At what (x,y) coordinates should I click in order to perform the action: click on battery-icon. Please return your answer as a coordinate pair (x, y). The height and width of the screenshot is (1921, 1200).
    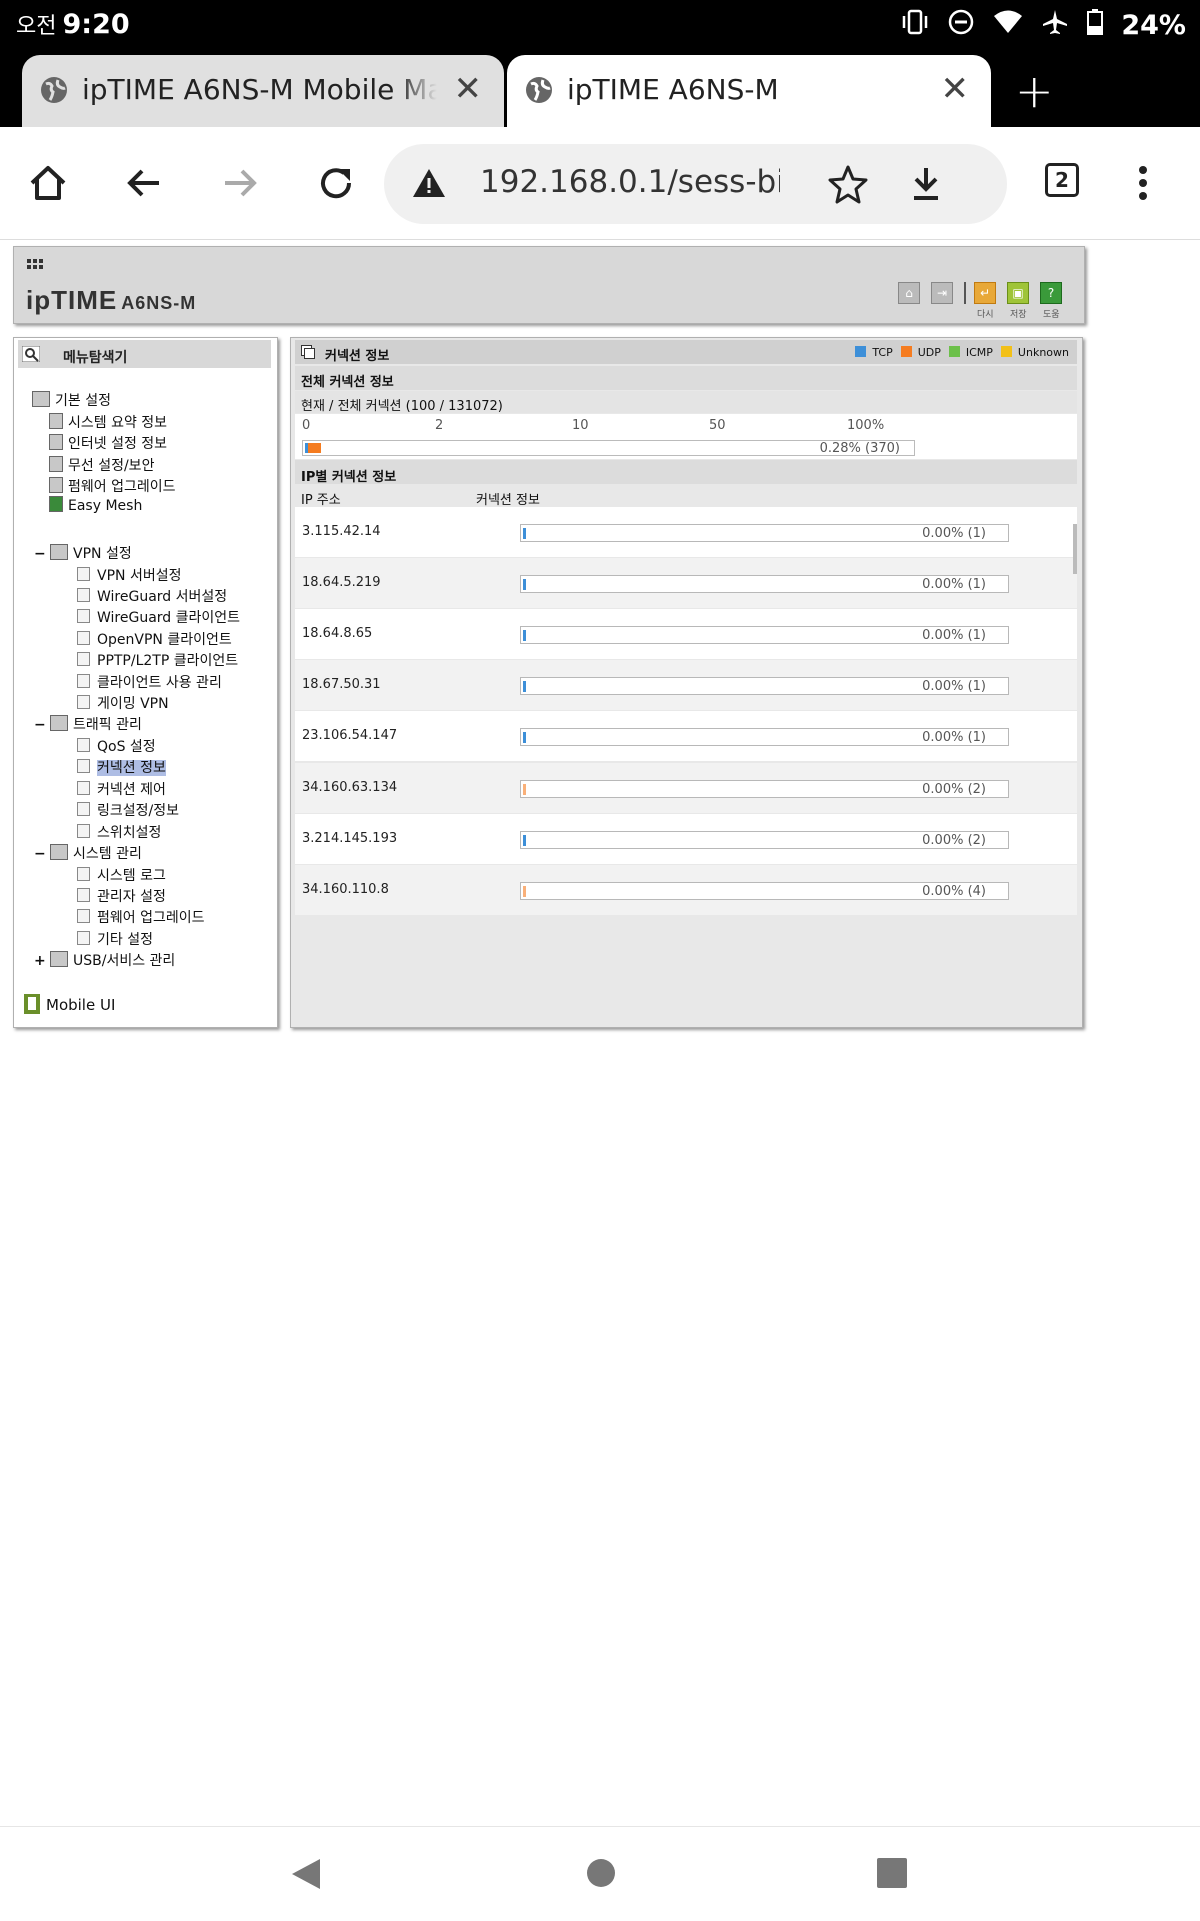
    Looking at the image, I should click on (1095, 25).